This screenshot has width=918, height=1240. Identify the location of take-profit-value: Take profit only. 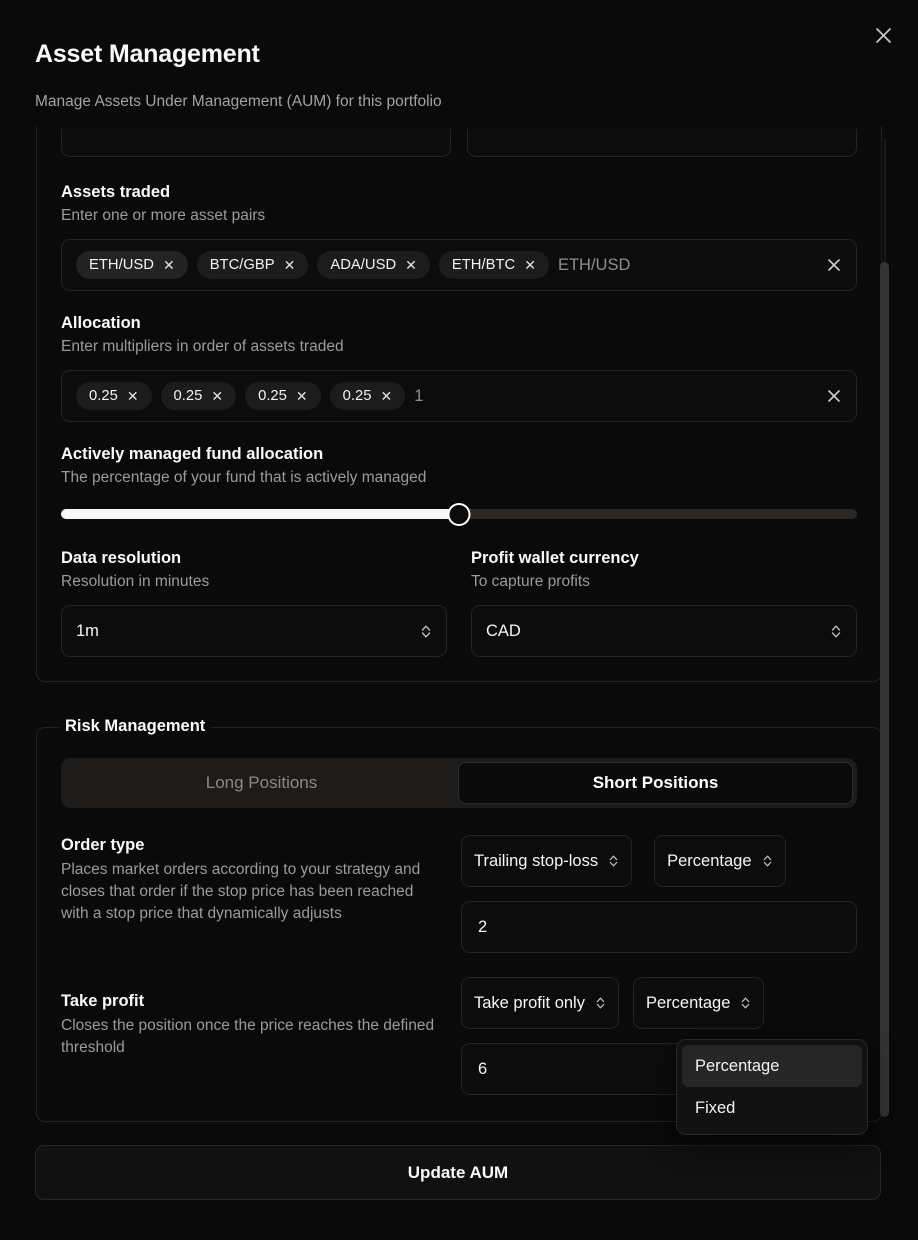
(529, 1002).